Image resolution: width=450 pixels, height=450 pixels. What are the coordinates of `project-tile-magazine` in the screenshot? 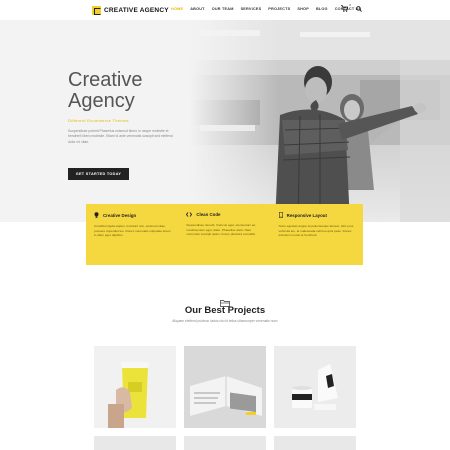 It's located at (225, 387).